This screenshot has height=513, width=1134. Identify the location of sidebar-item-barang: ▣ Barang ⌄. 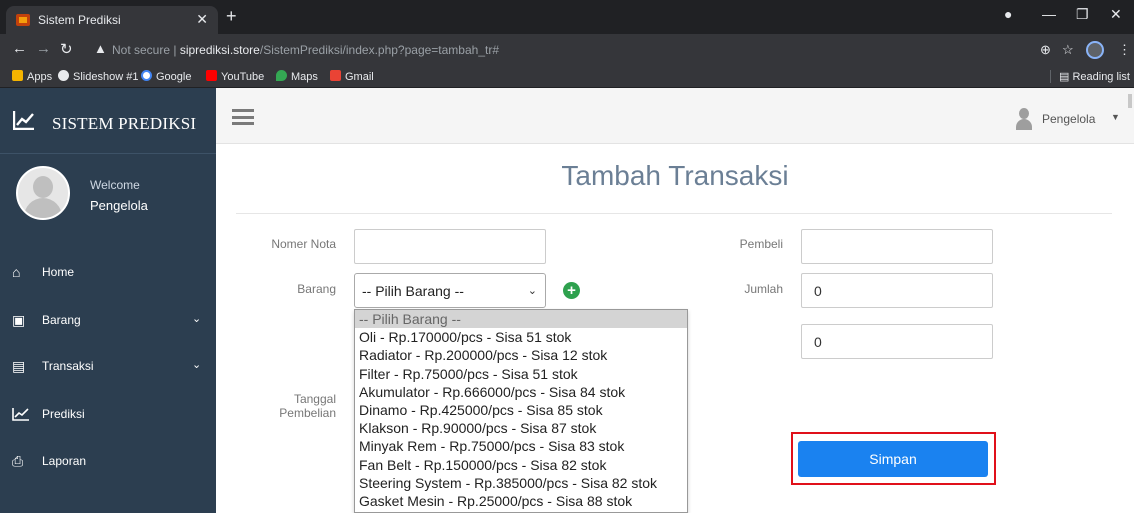
(108, 321).